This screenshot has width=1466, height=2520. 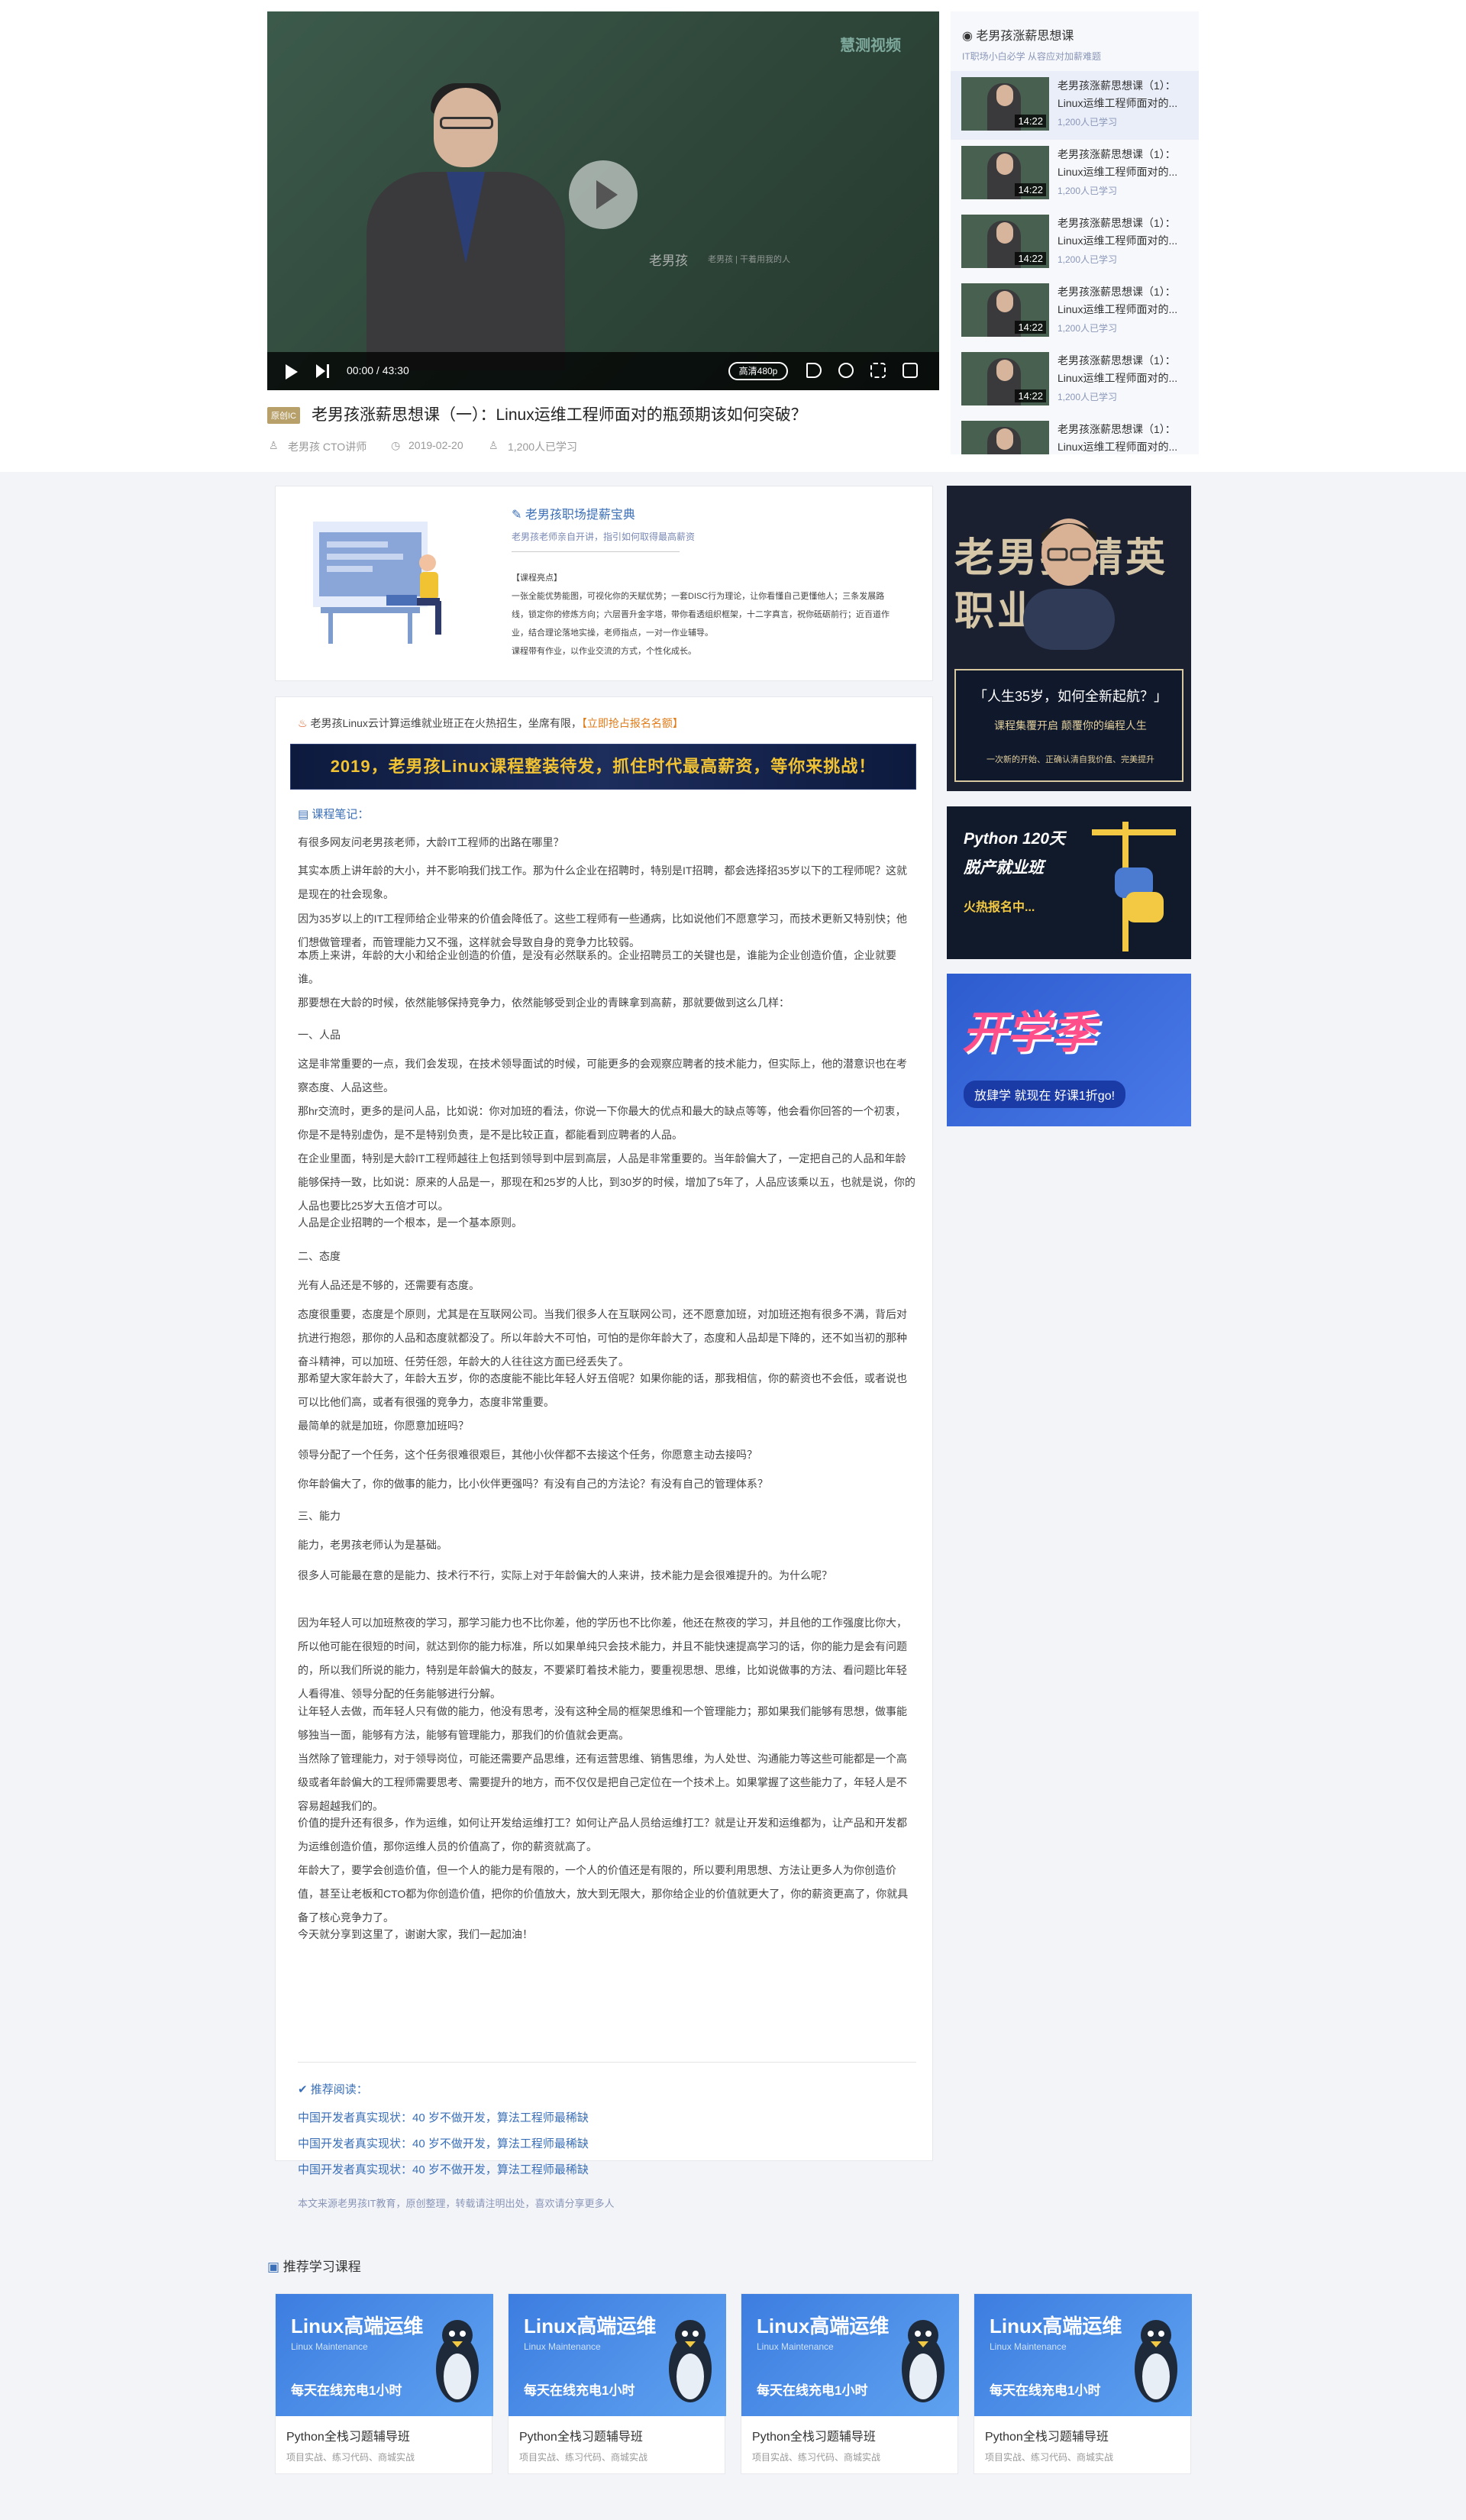 What do you see at coordinates (327, 446) in the screenshot?
I see `author-name: 老男孩 CTO讲师` at bounding box center [327, 446].